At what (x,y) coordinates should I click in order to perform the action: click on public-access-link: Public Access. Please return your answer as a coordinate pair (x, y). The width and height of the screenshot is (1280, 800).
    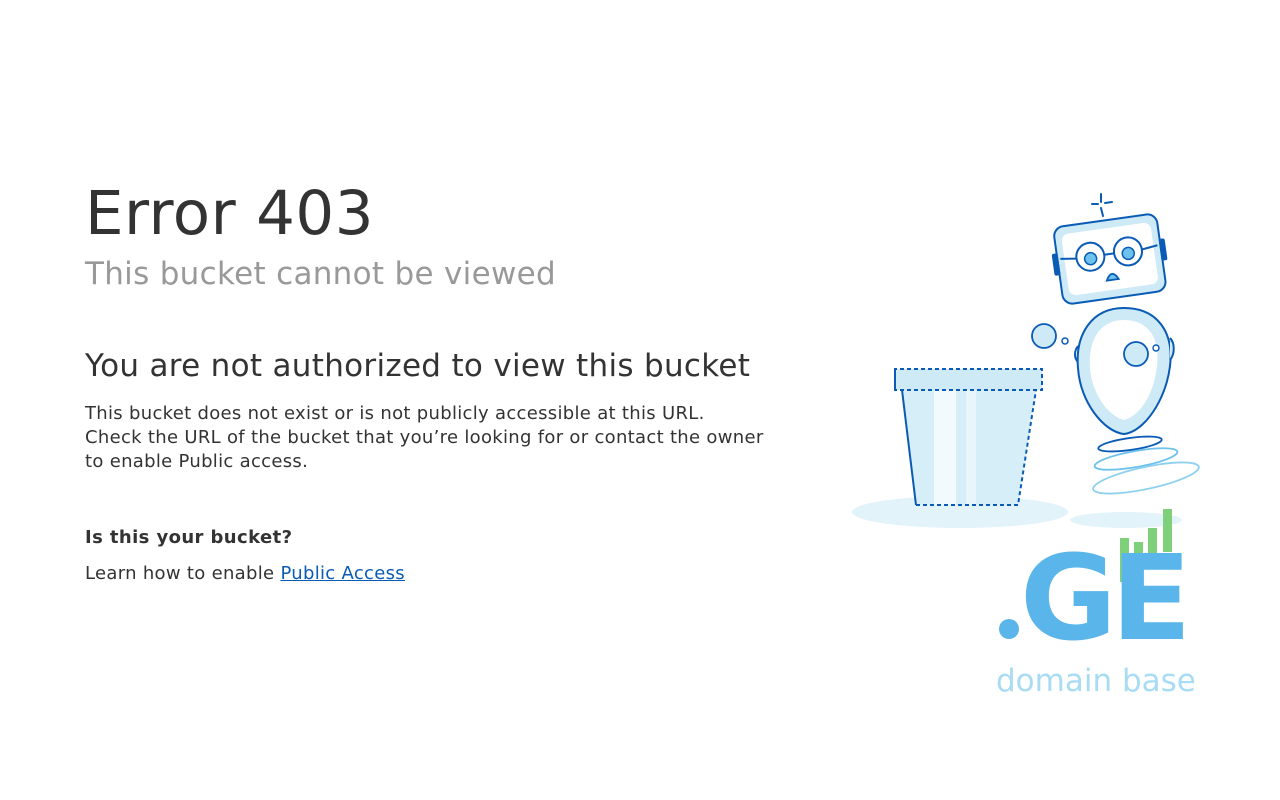
    Looking at the image, I should click on (342, 573).